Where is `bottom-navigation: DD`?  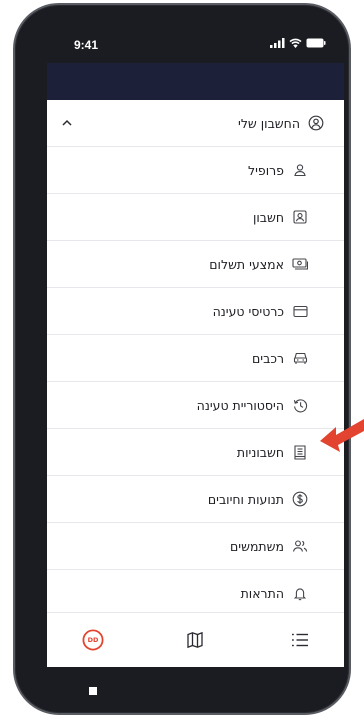 bottom-navigation: DD is located at coordinates (195, 639).